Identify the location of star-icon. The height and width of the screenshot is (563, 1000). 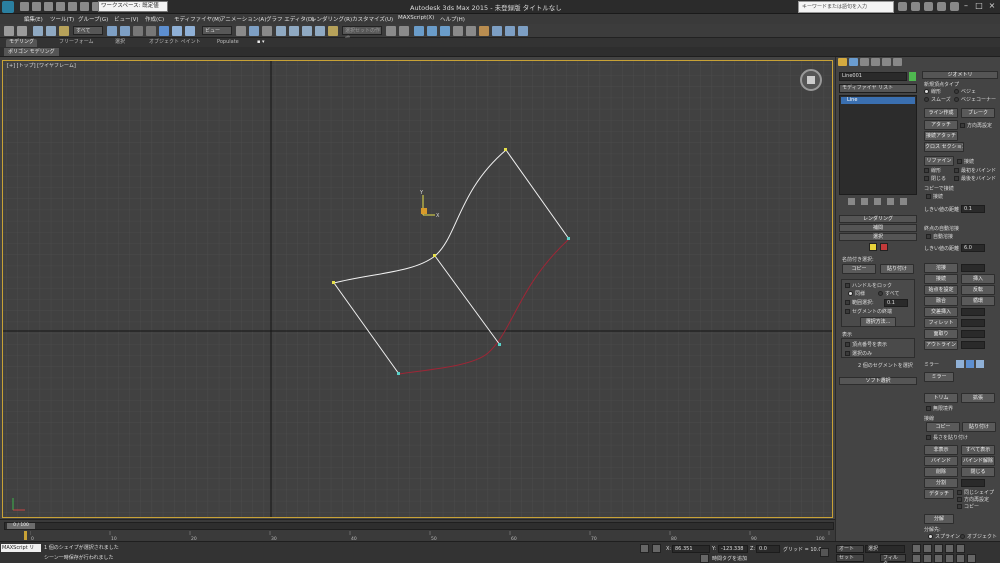
(928, 6).